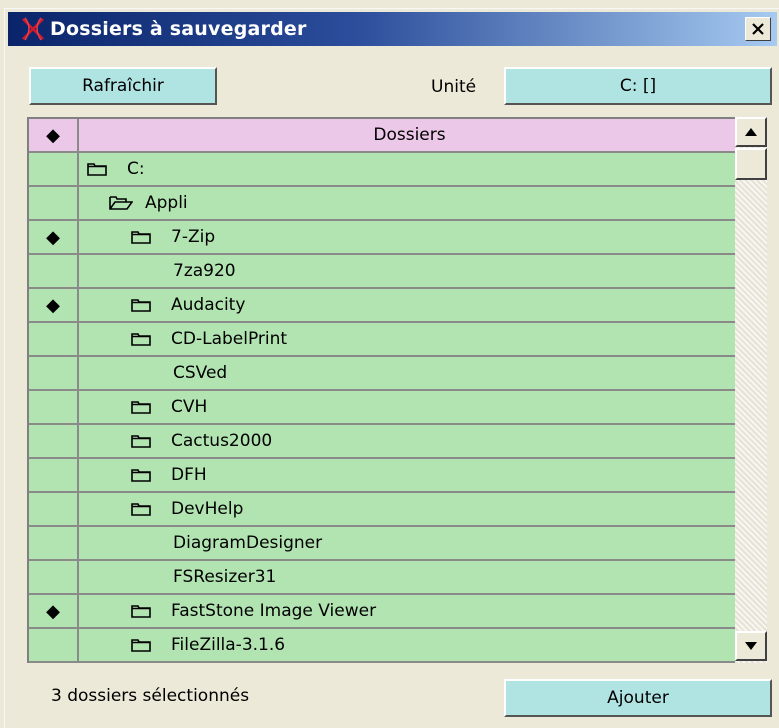 Image resolution: width=779 pixels, height=728 pixels. What do you see at coordinates (751, 164) in the screenshot?
I see `scroll-thumb` at bounding box center [751, 164].